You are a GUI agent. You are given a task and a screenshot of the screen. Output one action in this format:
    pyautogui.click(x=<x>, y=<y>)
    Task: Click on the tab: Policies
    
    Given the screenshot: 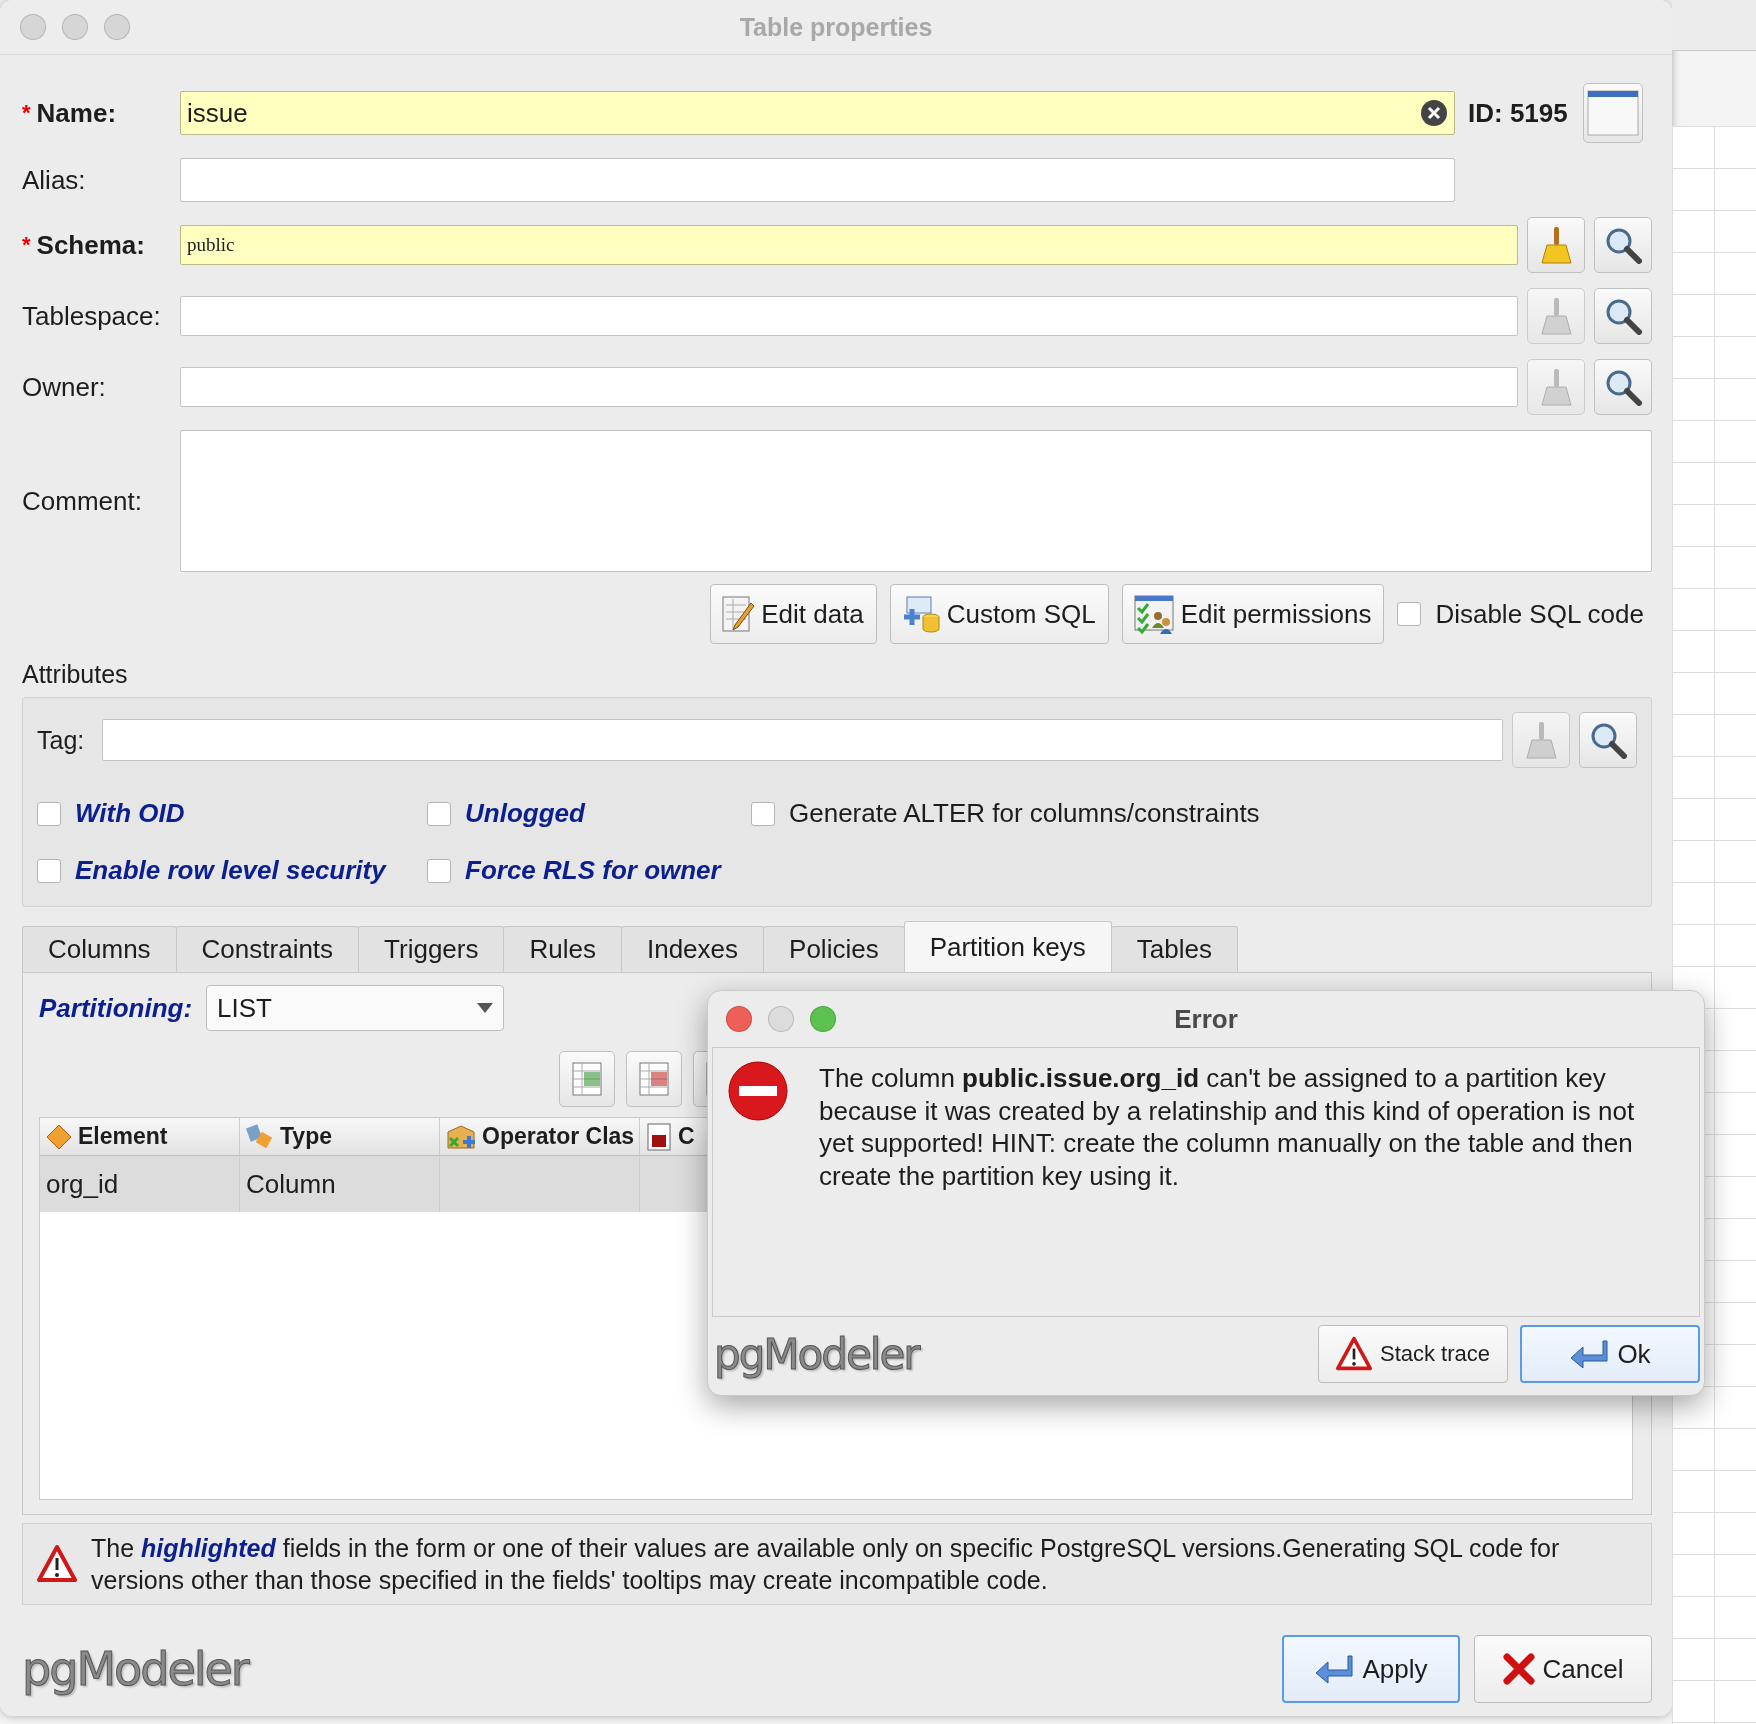 What is the action you would take?
    pyautogui.click(x=834, y=949)
    